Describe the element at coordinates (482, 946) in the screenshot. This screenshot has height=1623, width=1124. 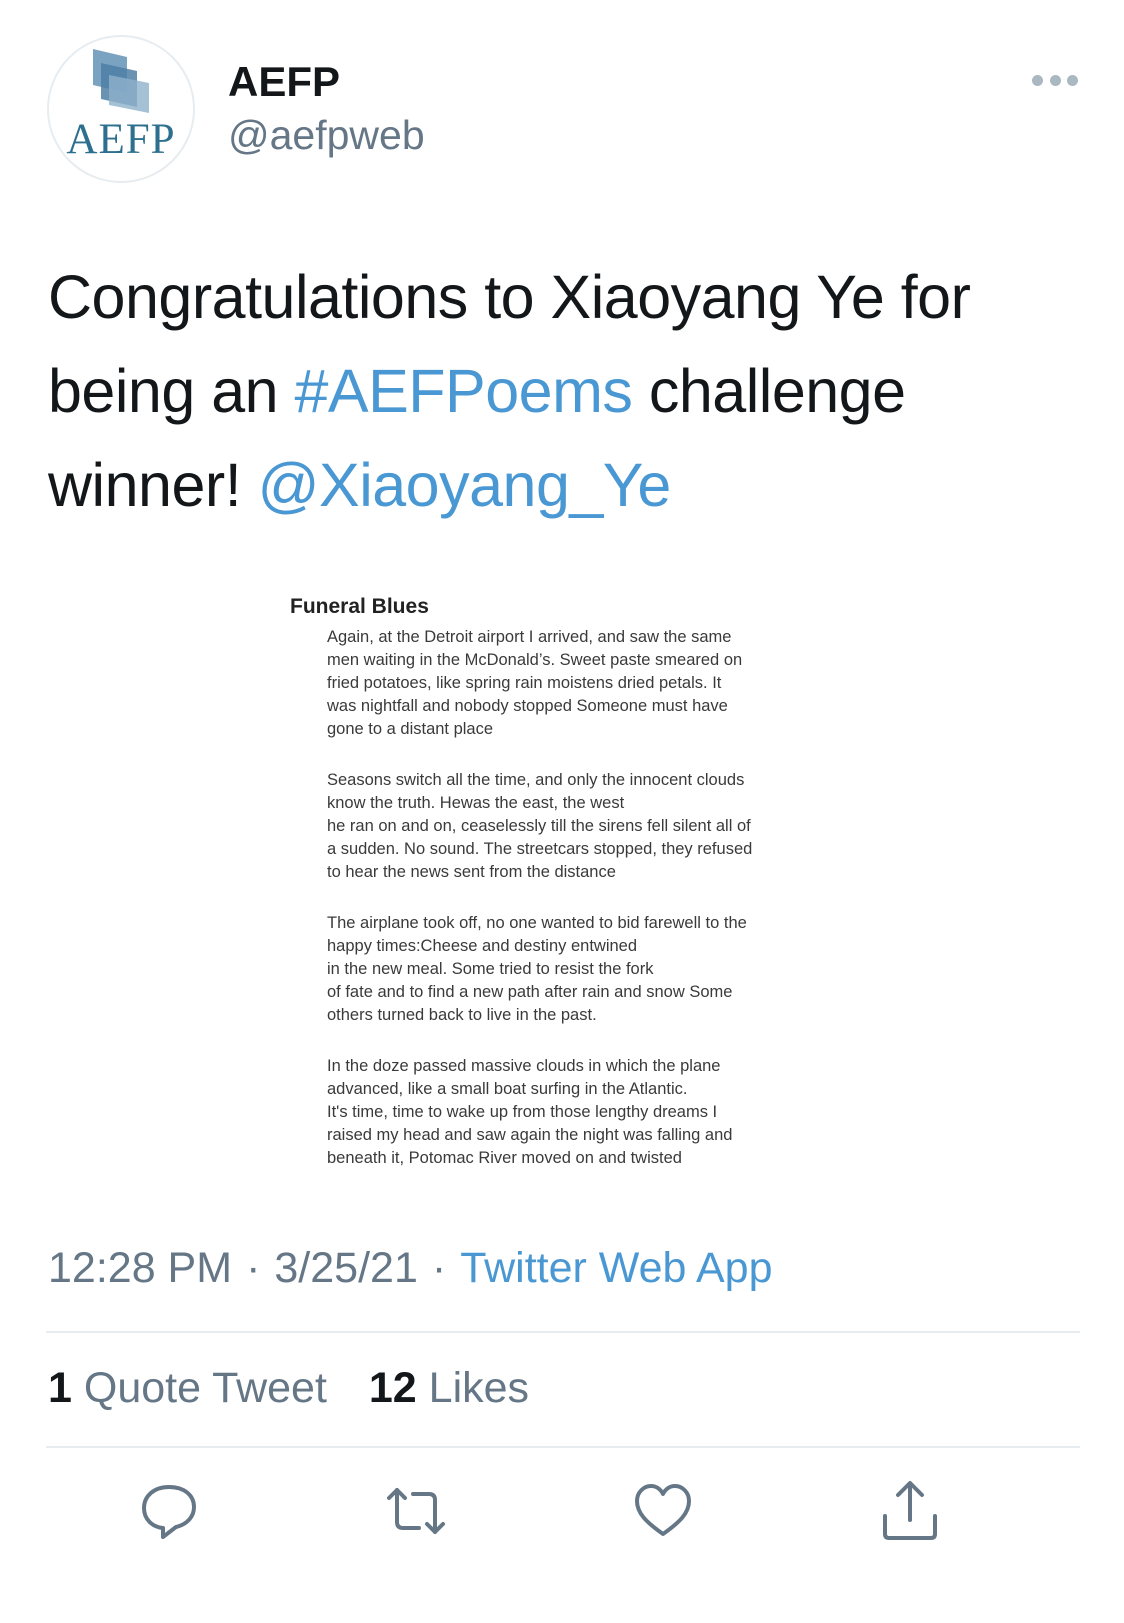
I see `poem-line: happy times:Cheese and destiny entwined` at that location.